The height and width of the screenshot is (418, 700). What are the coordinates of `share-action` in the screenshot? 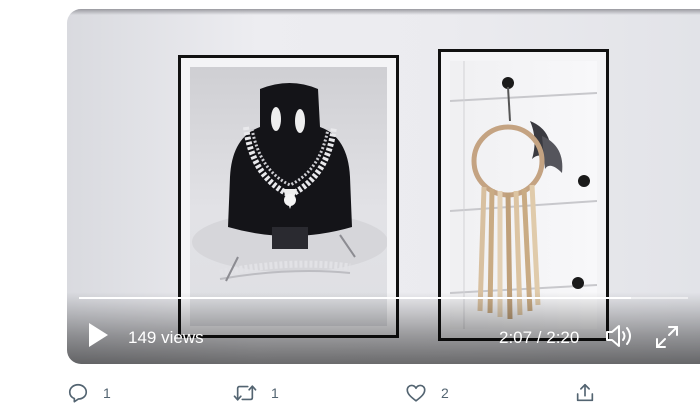 It's located at (585, 393).